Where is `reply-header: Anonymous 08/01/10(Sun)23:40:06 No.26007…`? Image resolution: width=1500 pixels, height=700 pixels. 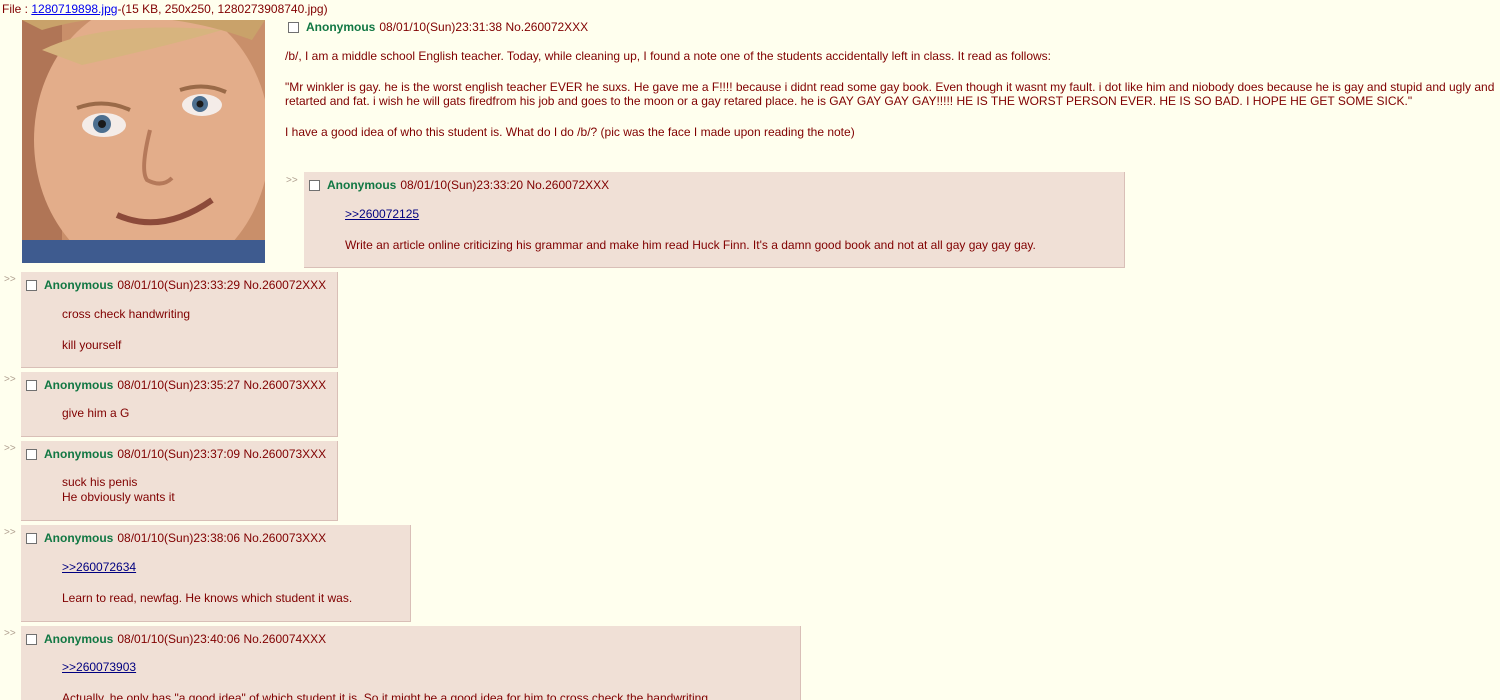 reply-header: Anonymous 08/01/10(Sun)23:40:06 No.26007… is located at coordinates (176, 639).